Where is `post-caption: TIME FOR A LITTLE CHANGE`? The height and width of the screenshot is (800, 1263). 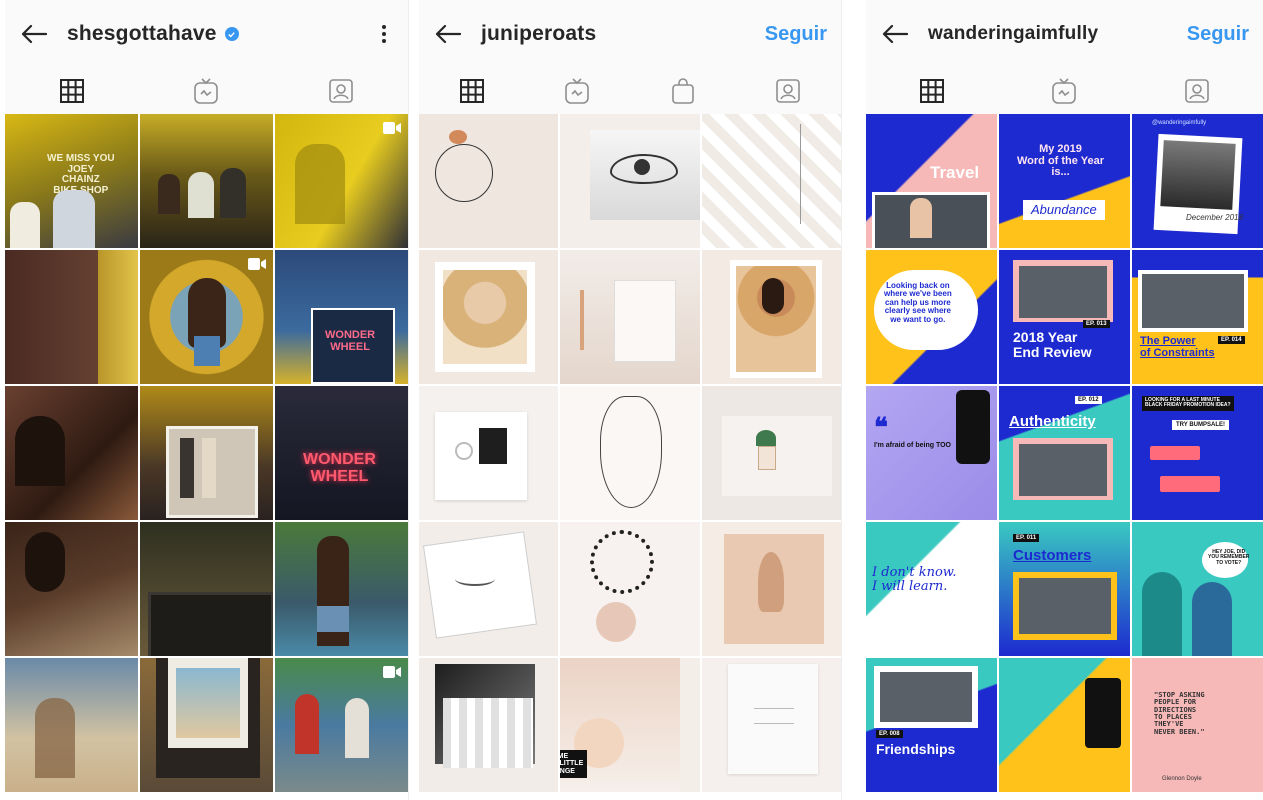
post-caption: TIME FOR A LITTLE CHANGE is located at coordinates (574, 764).